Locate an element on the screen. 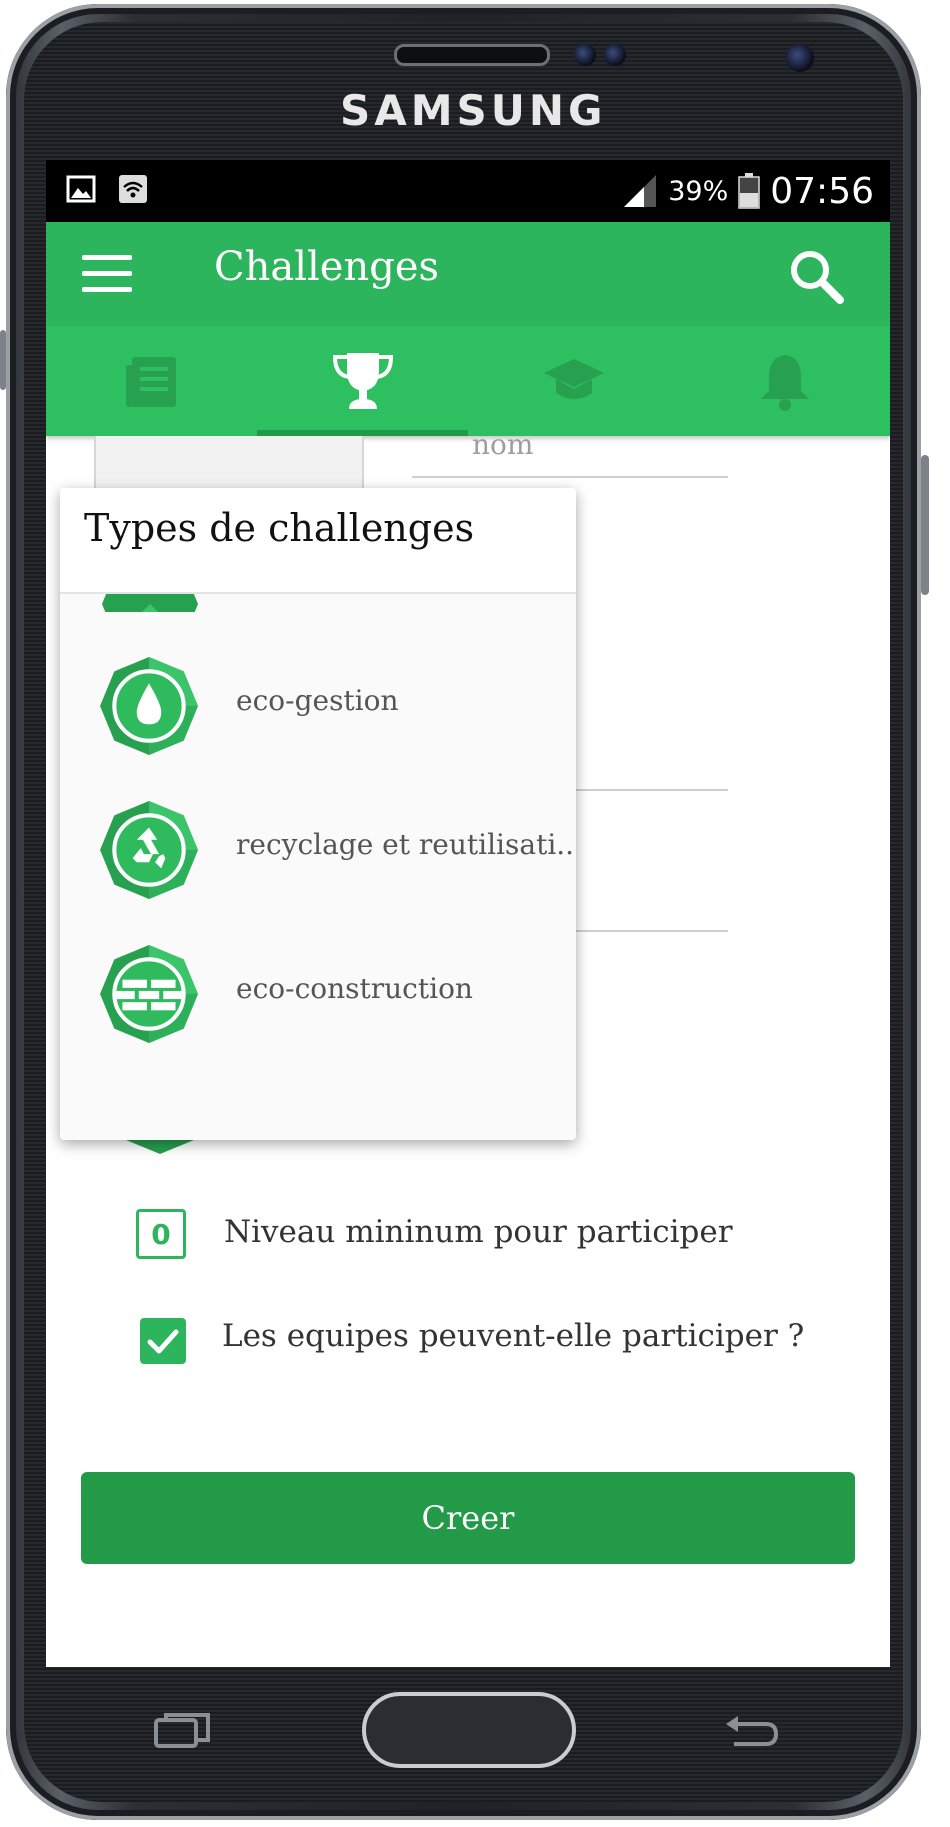  brick-wall-icon is located at coordinates (149, 994).